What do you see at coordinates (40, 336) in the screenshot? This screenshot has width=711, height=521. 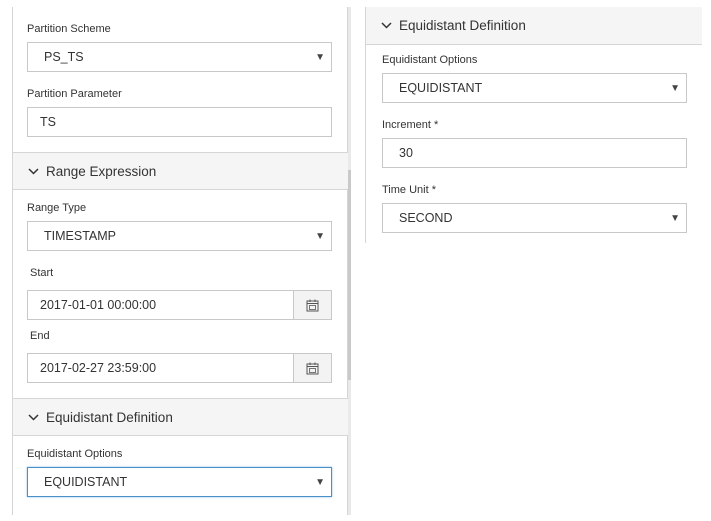 I see `end-label: End` at bounding box center [40, 336].